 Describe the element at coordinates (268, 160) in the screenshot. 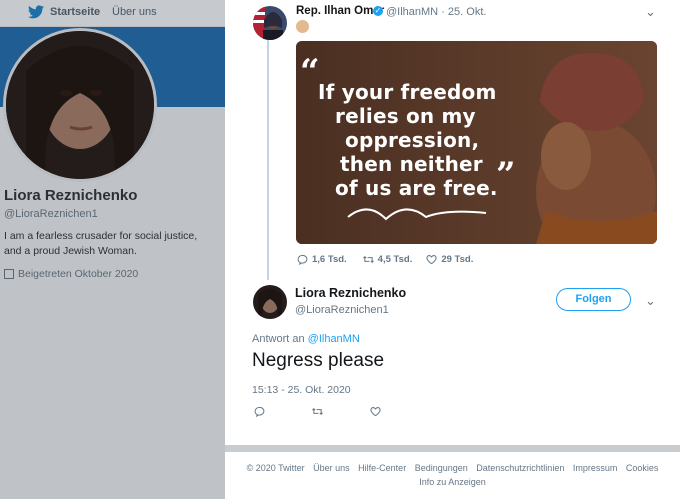

I see `thread-connector` at that location.